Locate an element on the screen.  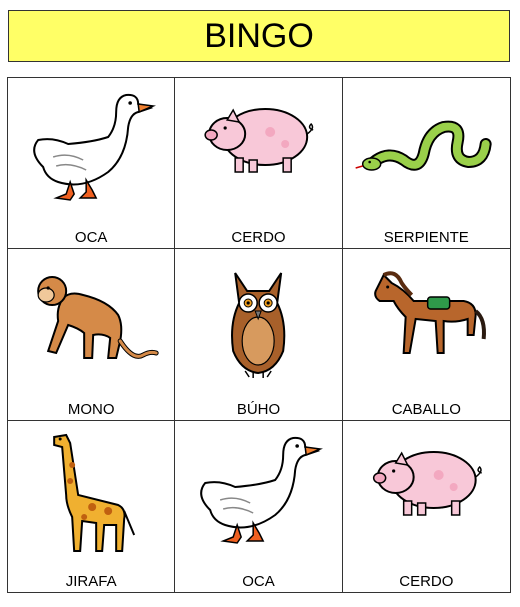
cell-label: JIRAFA is located at coordinates (91, 581).